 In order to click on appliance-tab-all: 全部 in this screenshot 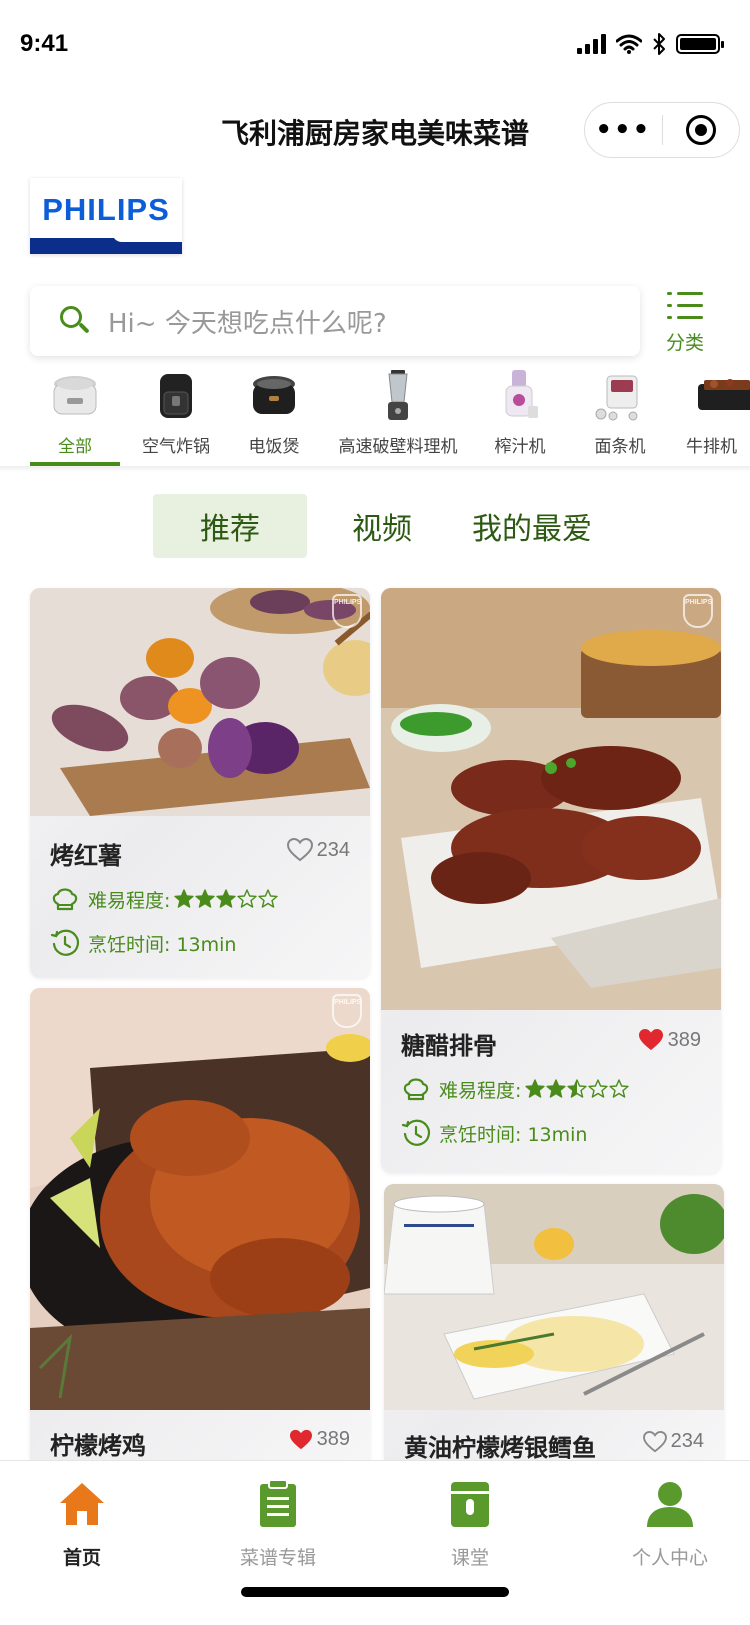, I will do `click(75, 418)`.